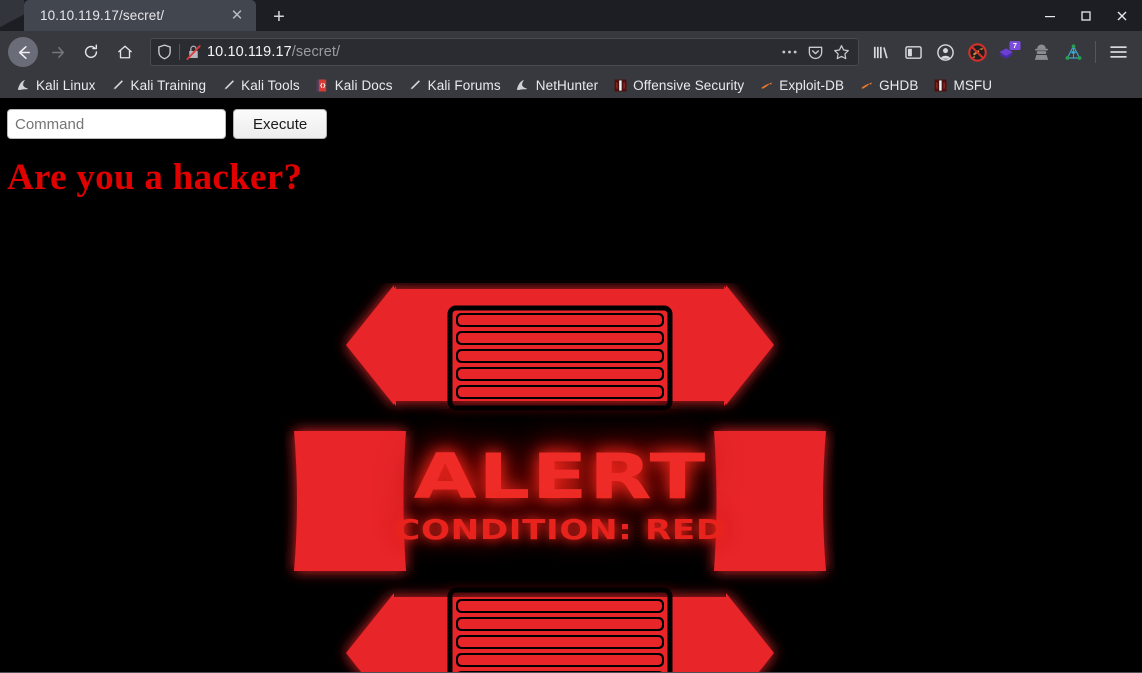  What do you see at coordinates (1014, 45) in the screenshot?
I see `layers-badge-count: 7` at bounding box center [1014, 45].